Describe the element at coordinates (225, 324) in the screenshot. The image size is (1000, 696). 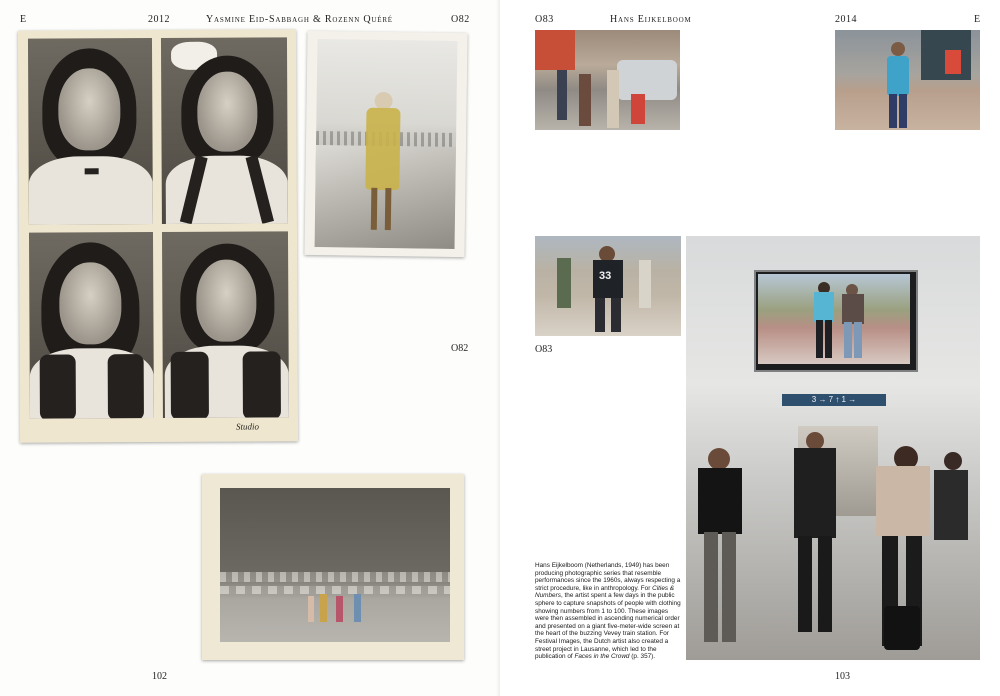
I see `portrait-bottom-right` at that location.